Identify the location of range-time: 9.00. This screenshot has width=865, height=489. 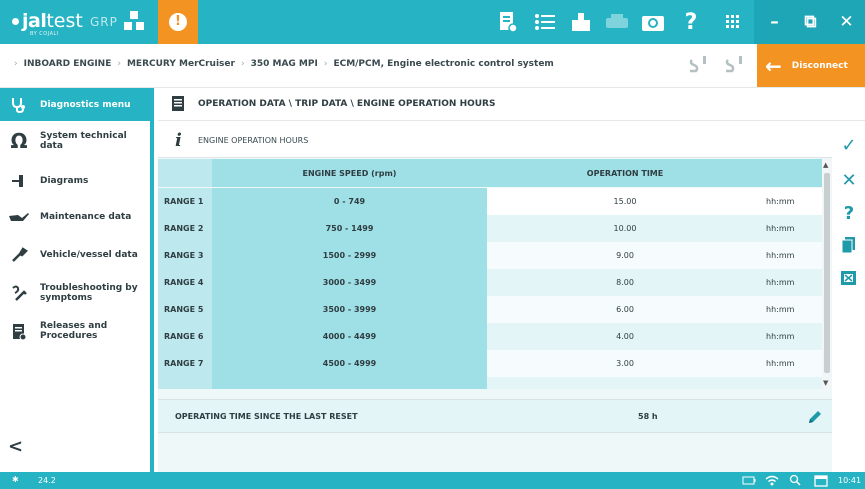
(625, 255).